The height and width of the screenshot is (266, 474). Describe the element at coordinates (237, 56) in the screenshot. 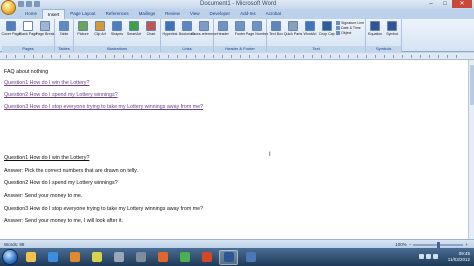

I see `ruler` at that location.